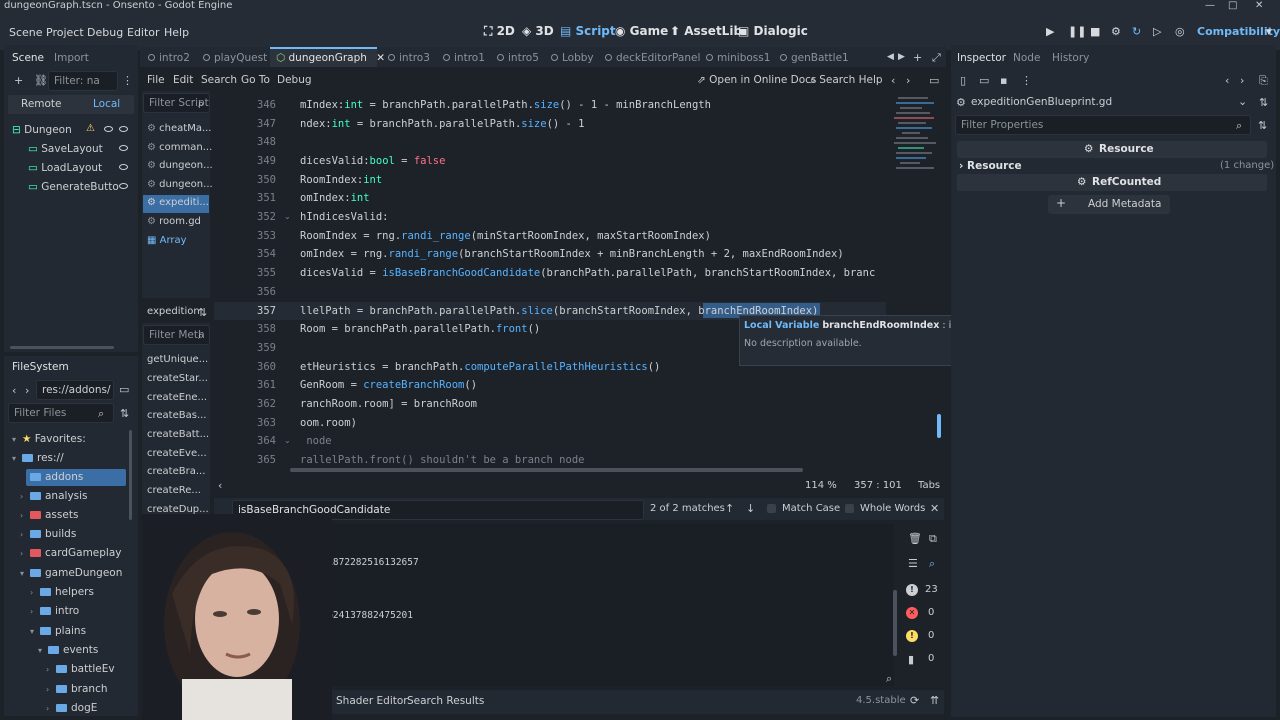 The width and height of the screenshot is (1280, 720). What do you see at coordinates (127, 80) in the screenshot?
I see `more-icon: ⋮` at bounding box center [127, 80].